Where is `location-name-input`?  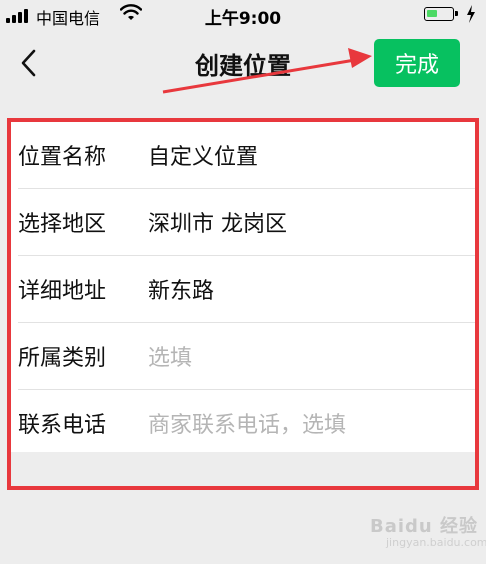
location-name-input is located at coordinates (298, 155).